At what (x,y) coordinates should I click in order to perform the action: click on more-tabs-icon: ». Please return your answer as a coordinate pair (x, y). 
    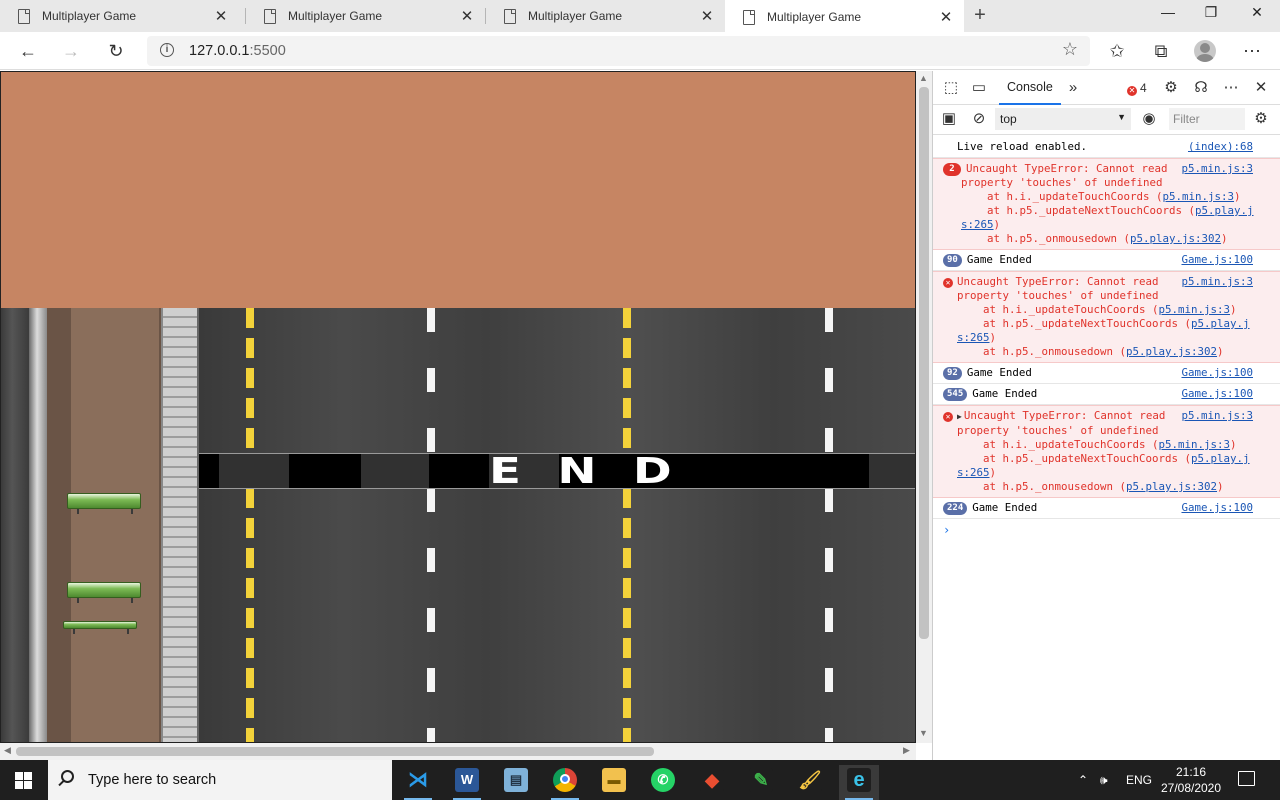
    Looking at the image, I should click on (1073, 88).